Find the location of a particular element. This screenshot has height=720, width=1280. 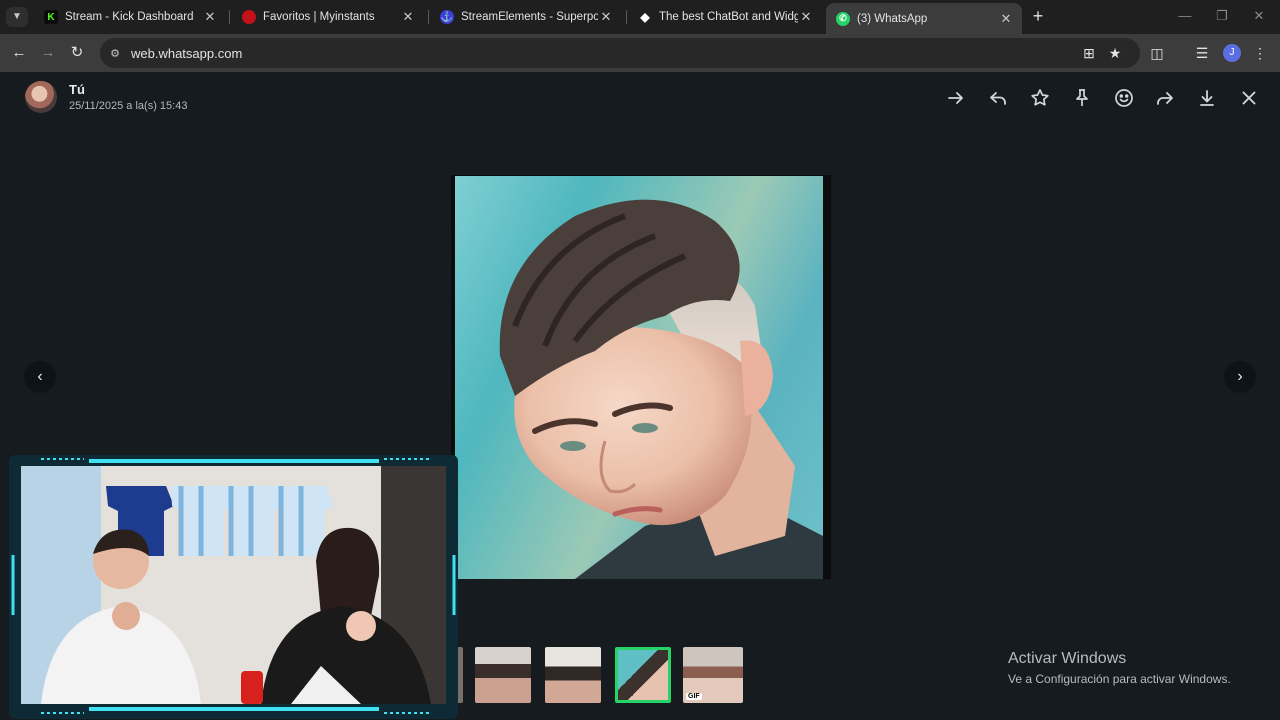

streamelements-icon: ⚓ is located at coordinates (447, 17).